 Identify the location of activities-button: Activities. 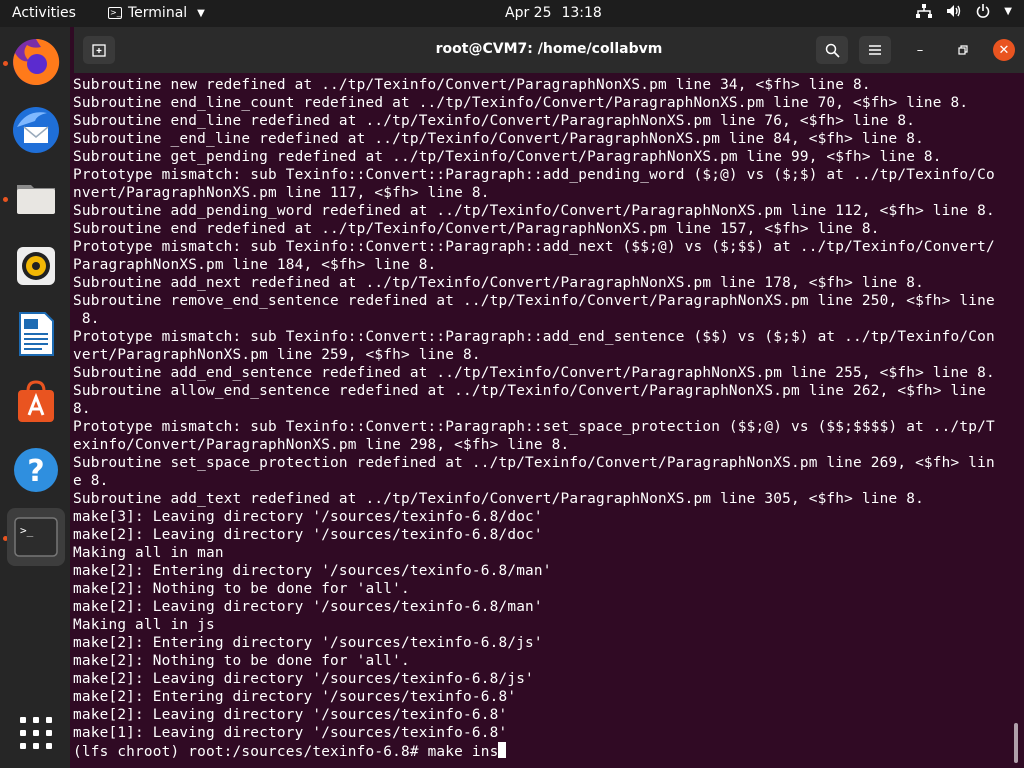
(44, 13).